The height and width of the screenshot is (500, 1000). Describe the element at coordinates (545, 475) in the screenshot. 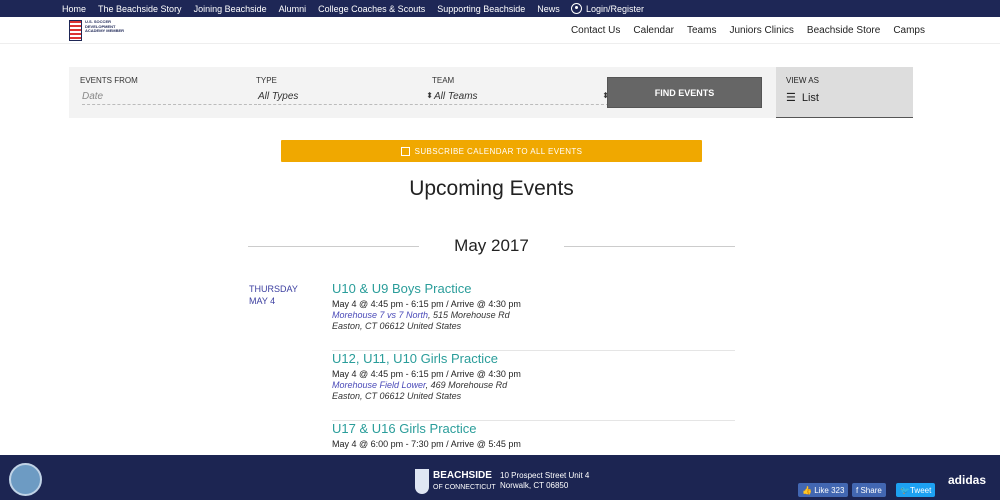

I see `address-line-1: 10 Prospect Street Unit 4` at that location.